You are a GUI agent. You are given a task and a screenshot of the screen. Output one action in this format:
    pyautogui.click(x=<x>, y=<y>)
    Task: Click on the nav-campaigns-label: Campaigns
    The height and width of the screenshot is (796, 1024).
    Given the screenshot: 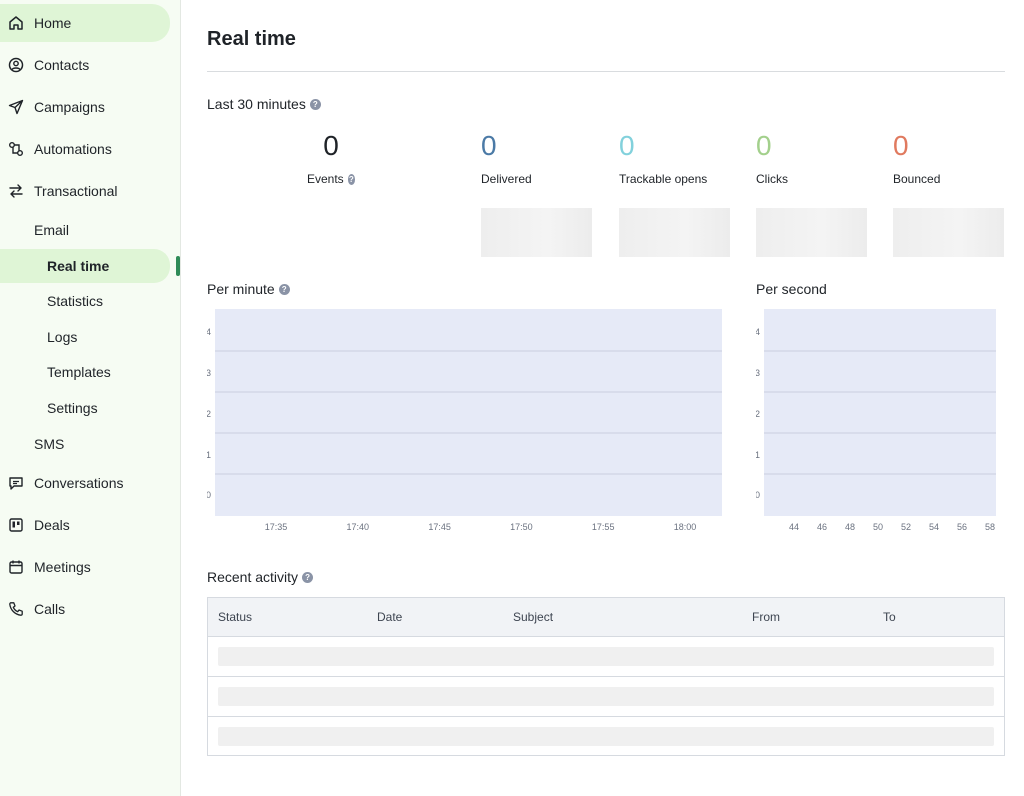 What is the action you would take?
    pyautogui.click(x=69, y=107)
    